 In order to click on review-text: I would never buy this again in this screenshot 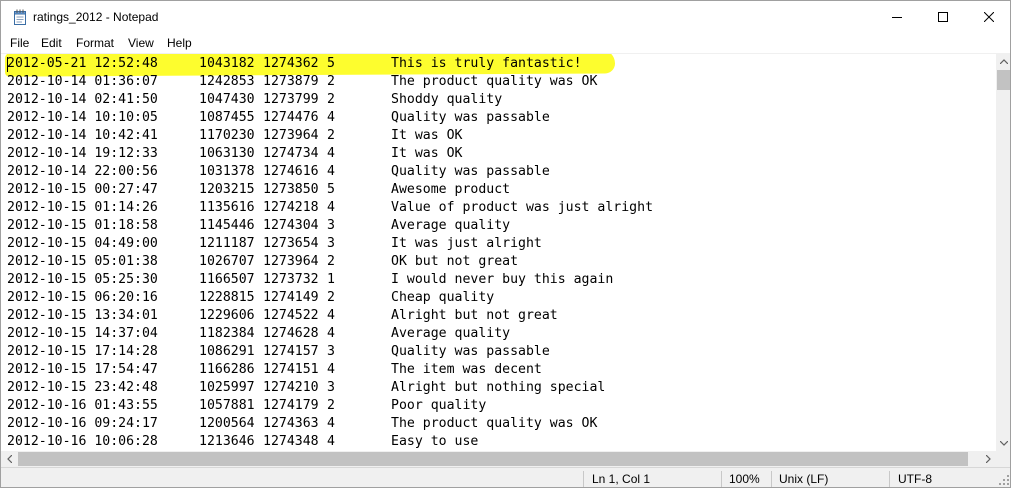, I will do `click(502, 279)`.